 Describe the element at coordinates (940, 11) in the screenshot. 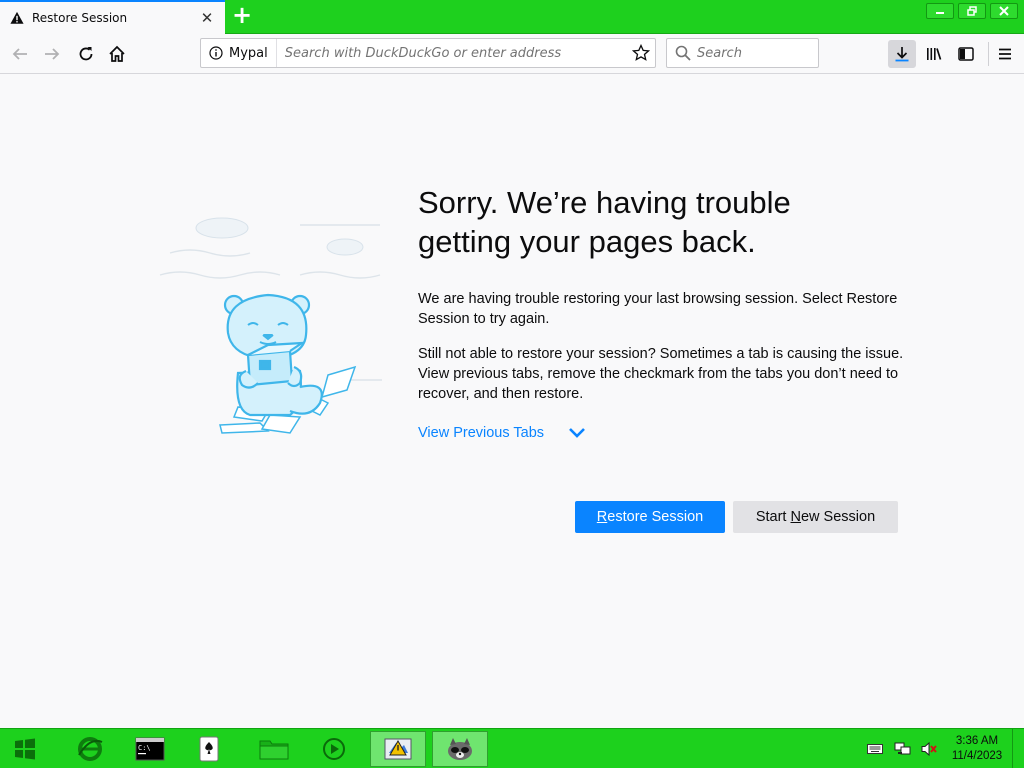

I see `minimize-icon` at that location.